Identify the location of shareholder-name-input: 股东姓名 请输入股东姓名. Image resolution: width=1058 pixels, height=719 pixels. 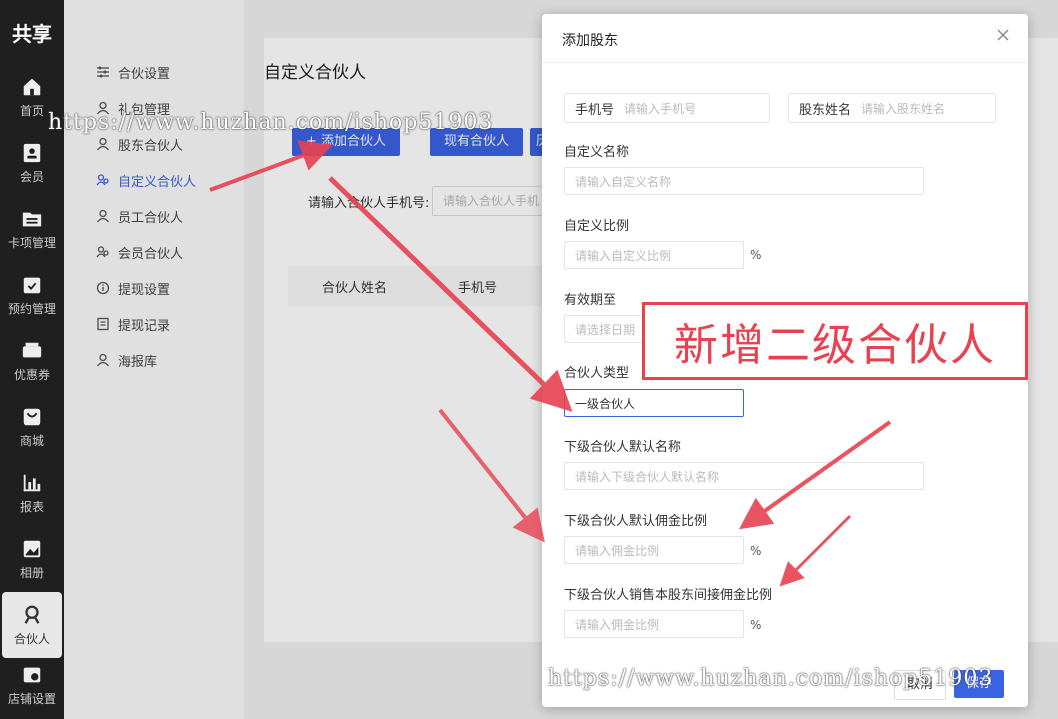
(892, 108).